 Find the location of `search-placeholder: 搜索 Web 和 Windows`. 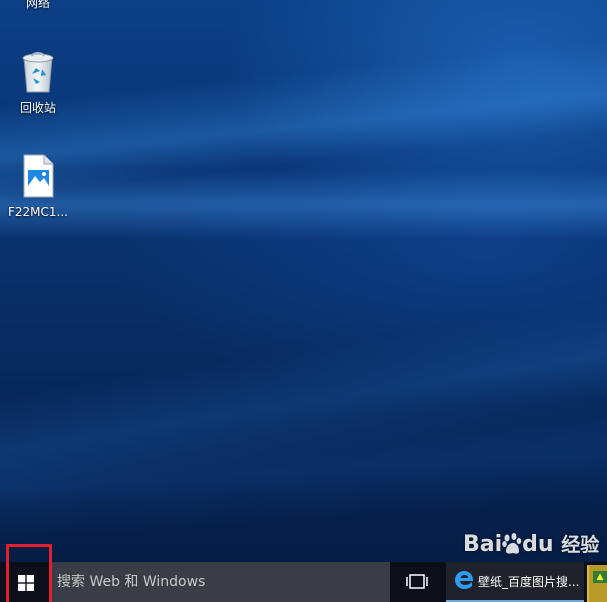

search-placeholder: 搜索 Web 和 Windows is located at coordinates (131, 582).